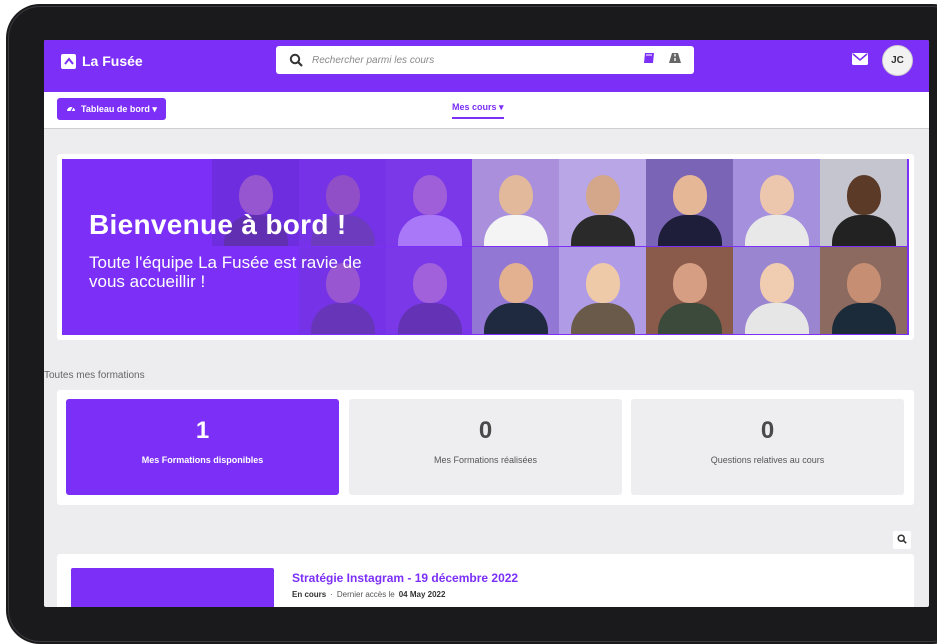  I want to click on dashboard-dropdown-button: Tableau de bord ▾, so click(111, 109).